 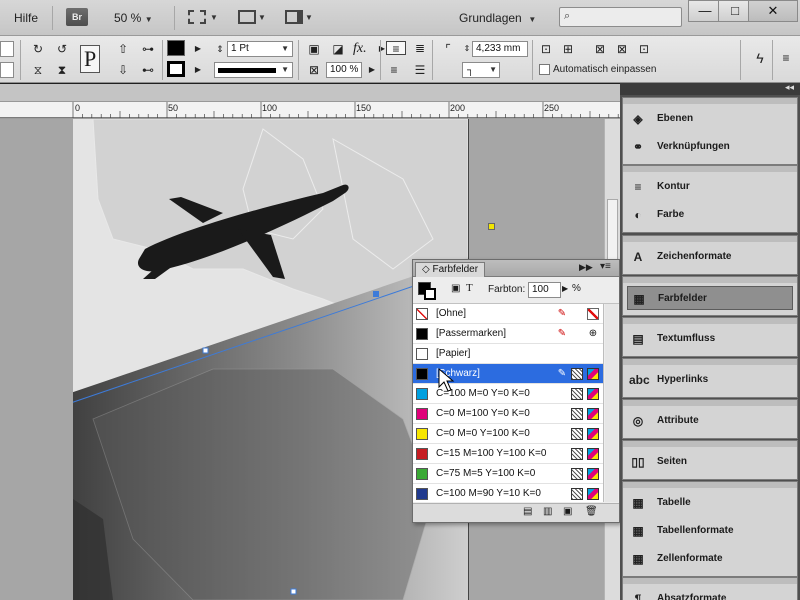 What do you see at coordinates (710, 593) in the screenshot?
I see `dock-item-paragraph-styles: ¶ Absatzformate` at bounding box center [710, 593].